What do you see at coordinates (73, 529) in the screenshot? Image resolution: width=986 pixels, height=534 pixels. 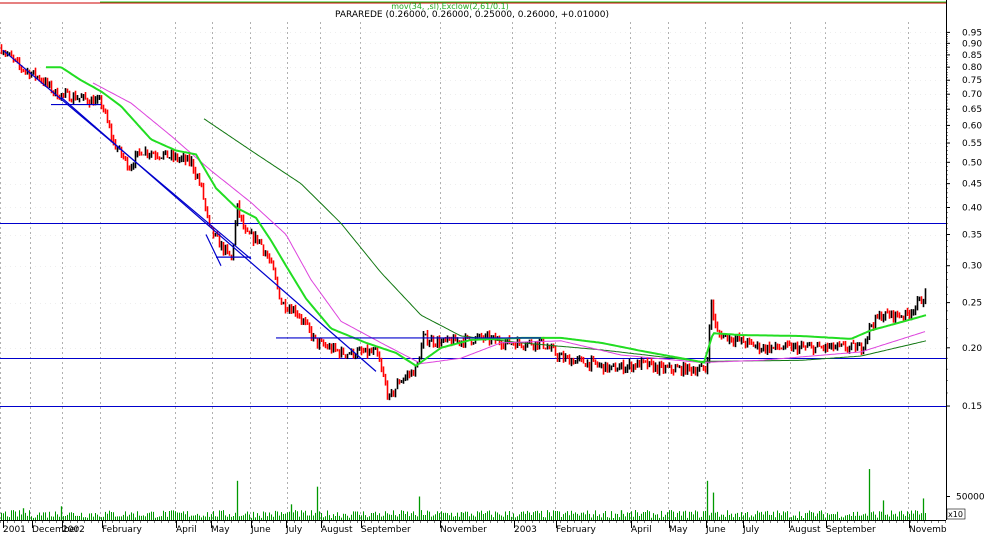 I see `date-tick-label-2: 2002` at bounding box center [73, 529].